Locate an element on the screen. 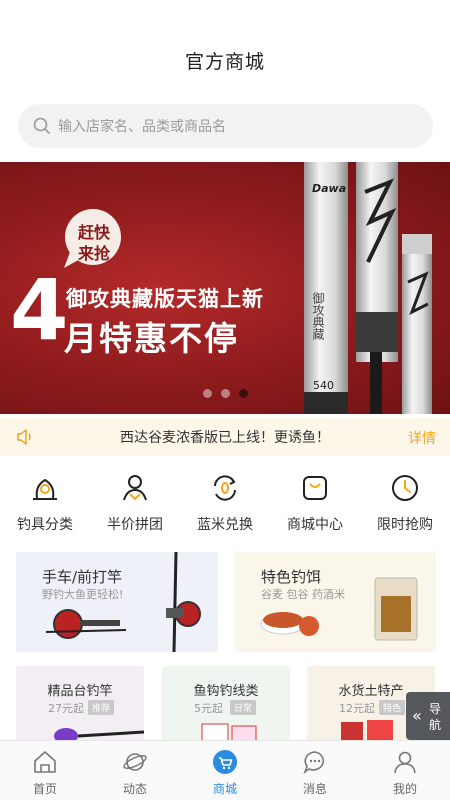 The image size is (450, 800). fishing-reel-image is located at coordinates (123, 602).